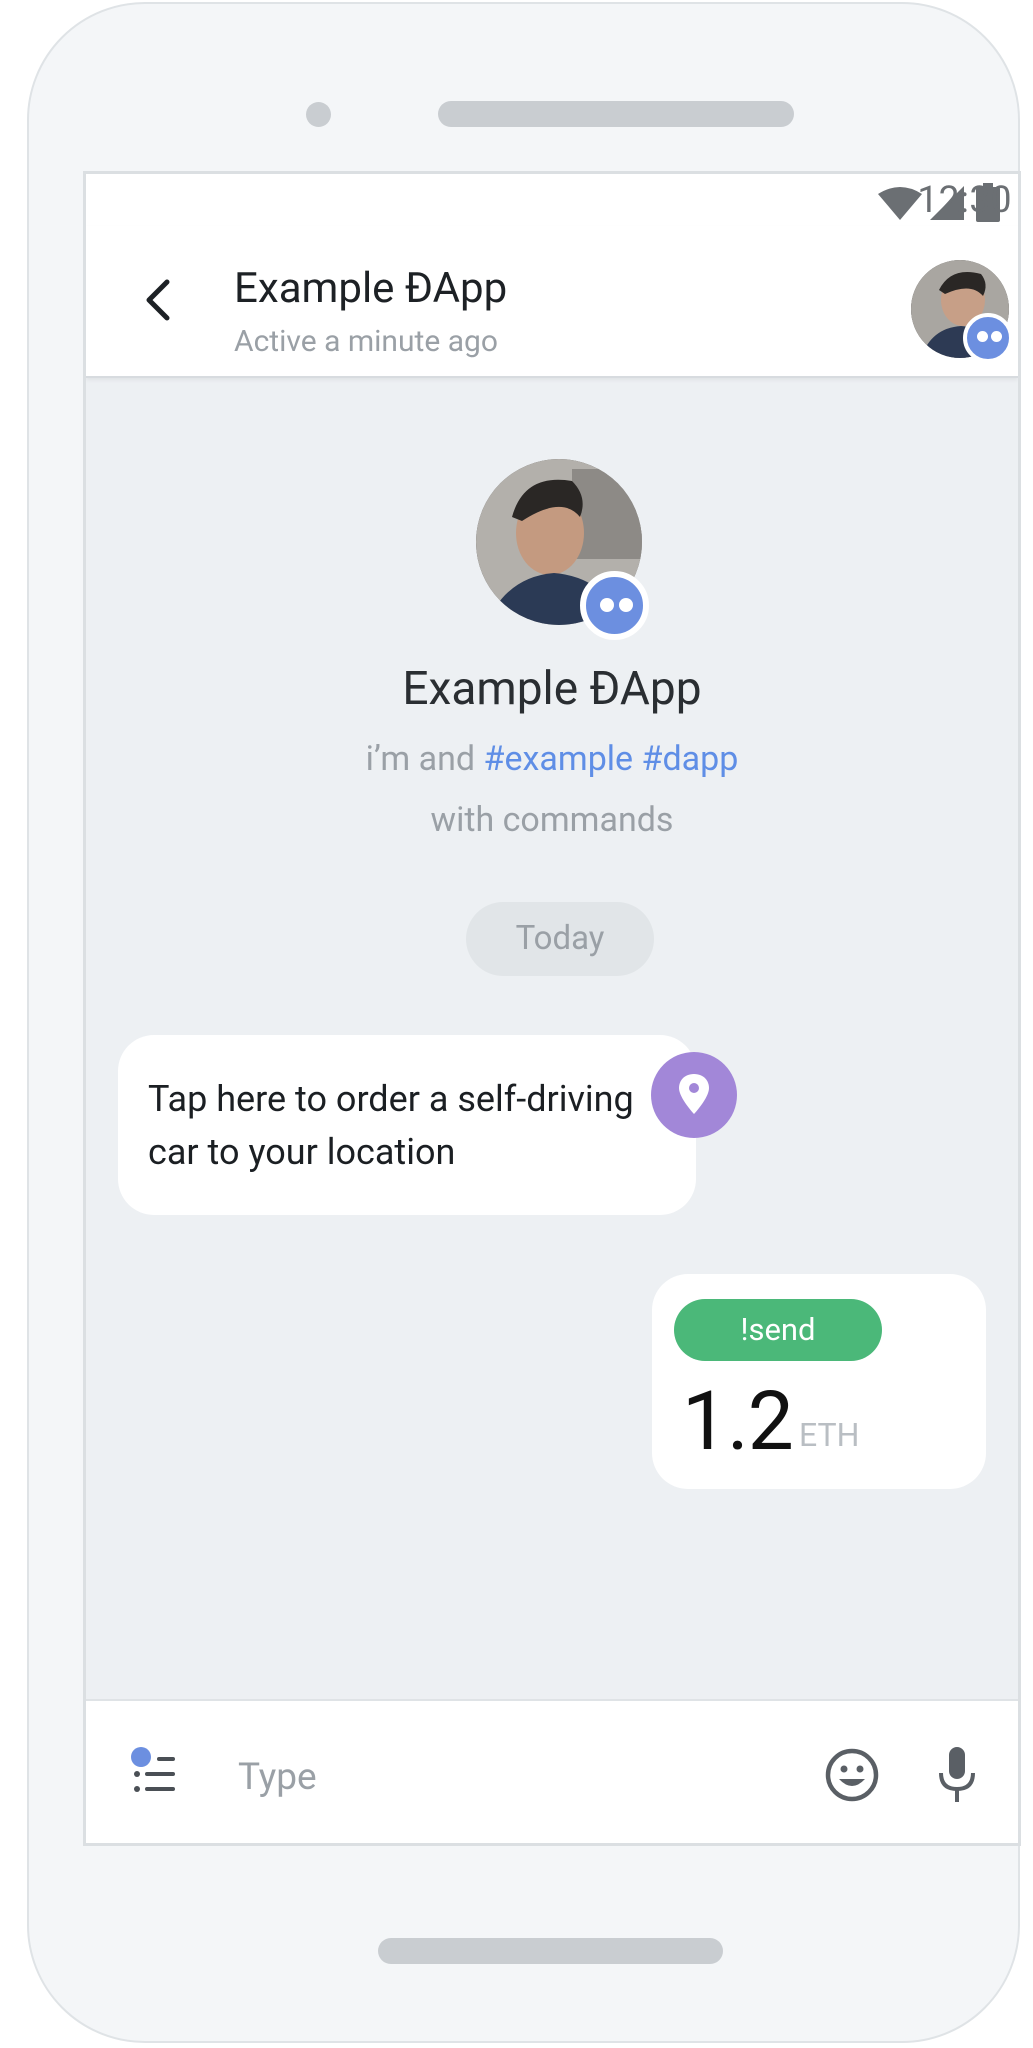 The image size is (1033, 2048). What do you see at coordinates (560, 939) in the screenshot?
I see `date-divider: Today` at bounding box center [560, 939].